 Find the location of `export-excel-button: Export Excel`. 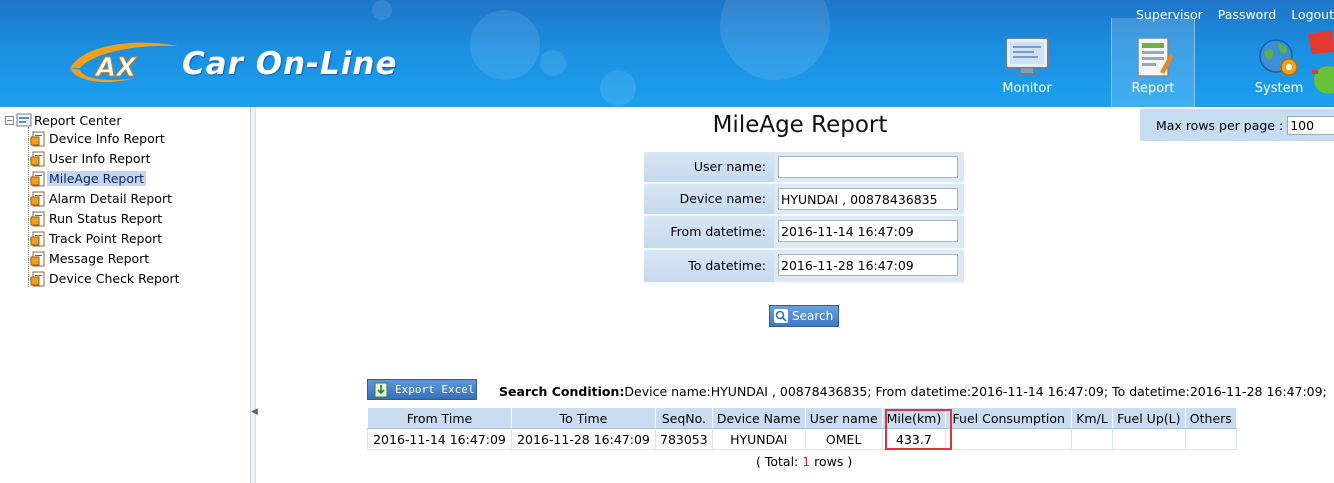

export-excel-button: Export Excel is located at coordinates (422, 389).